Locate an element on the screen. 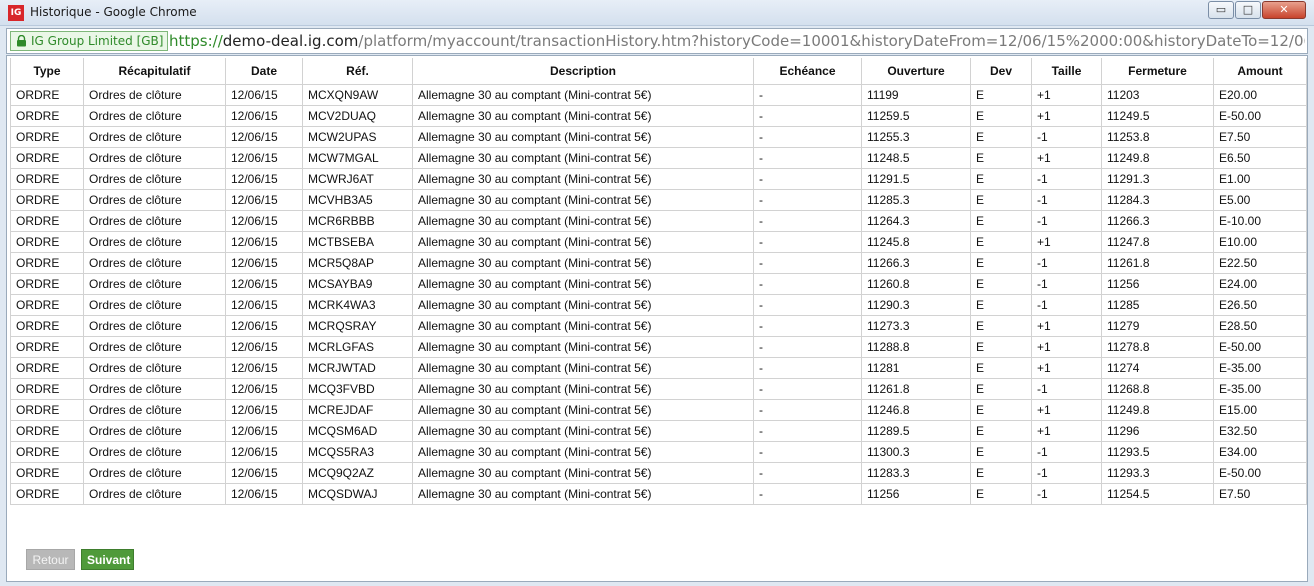 This screenshot has height=586, width=1314. cell-open: 11291.5 is located at coordinates (916, 178).